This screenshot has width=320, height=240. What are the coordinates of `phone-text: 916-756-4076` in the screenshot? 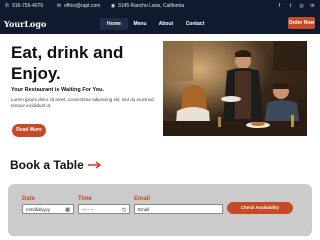 It's located at (28, 6).